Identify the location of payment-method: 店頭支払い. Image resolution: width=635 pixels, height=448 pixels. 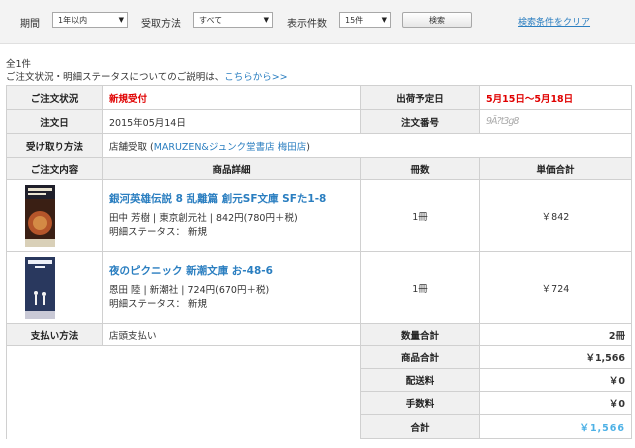
(231, 334).